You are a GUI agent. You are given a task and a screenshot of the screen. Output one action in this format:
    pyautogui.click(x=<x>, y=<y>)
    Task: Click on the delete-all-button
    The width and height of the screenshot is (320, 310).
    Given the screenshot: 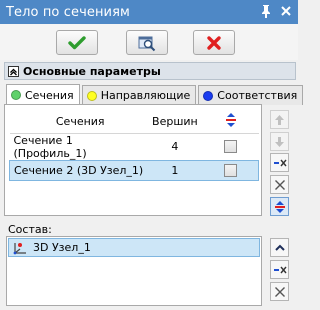 What is the action you would take?
    pyautogui.click(x=279, y=184)
    